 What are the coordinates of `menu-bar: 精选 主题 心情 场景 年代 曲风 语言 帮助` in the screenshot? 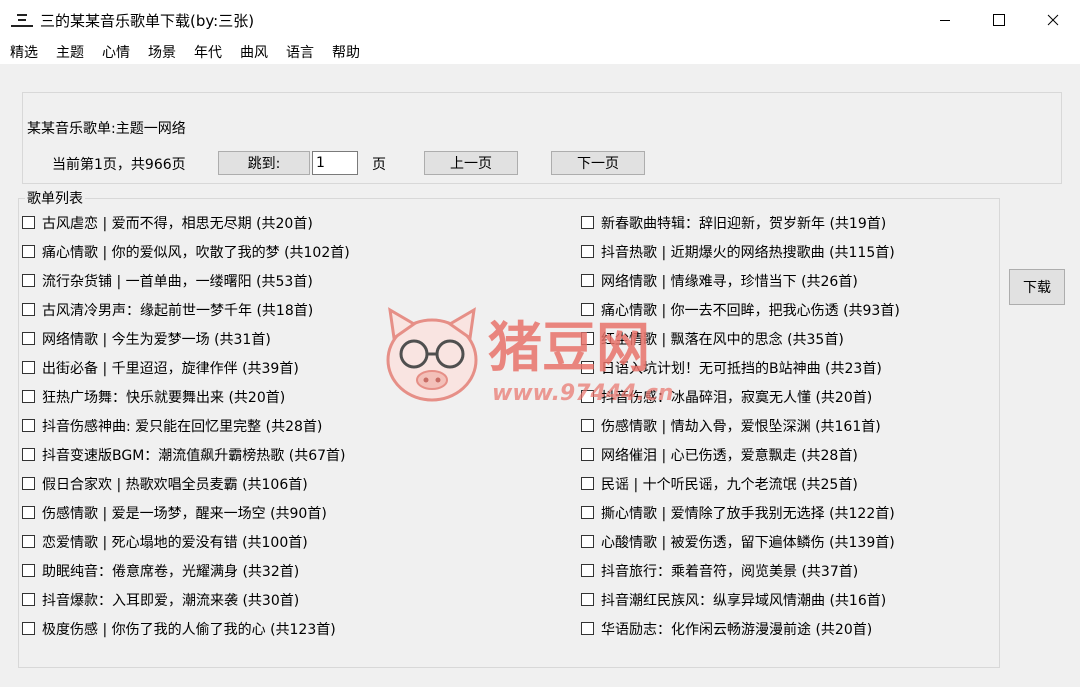 It's located at (540, 52).